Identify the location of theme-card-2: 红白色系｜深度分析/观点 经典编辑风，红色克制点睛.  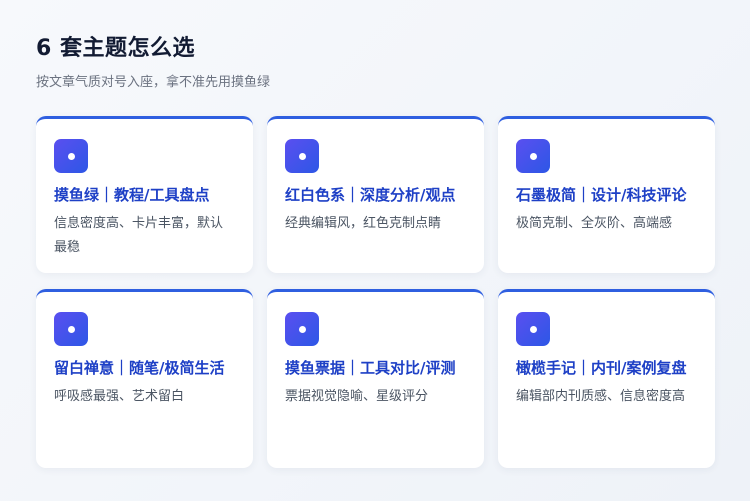
(375, 194).